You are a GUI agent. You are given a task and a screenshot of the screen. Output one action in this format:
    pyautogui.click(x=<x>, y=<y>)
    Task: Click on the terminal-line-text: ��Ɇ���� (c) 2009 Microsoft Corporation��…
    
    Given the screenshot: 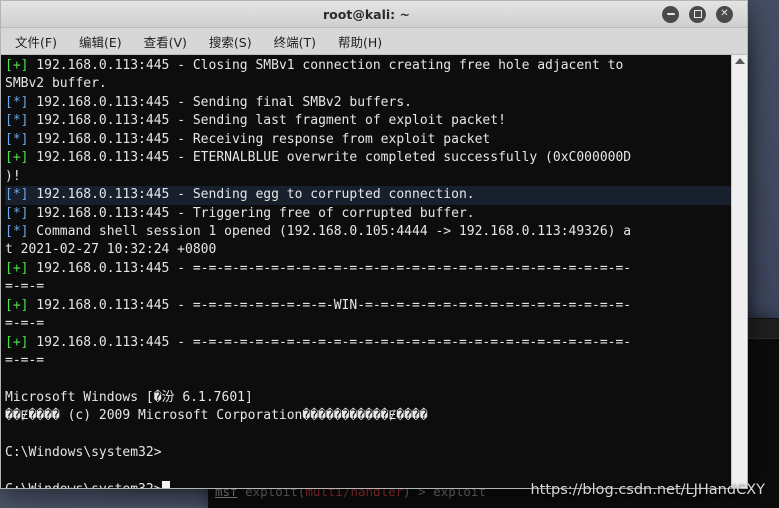 What is the action you would take?
    pyautogui.click(x=216, y=416)
    